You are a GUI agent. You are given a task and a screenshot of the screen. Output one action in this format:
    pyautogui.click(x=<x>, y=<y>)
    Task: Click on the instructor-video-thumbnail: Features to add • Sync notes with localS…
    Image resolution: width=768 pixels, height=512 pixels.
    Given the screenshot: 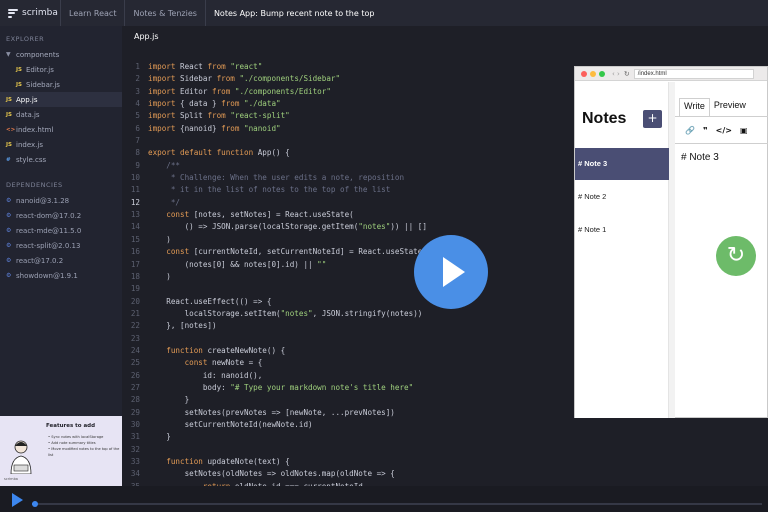 What is the action you would take?
    pyautogui.click(x=61, y=451)
    